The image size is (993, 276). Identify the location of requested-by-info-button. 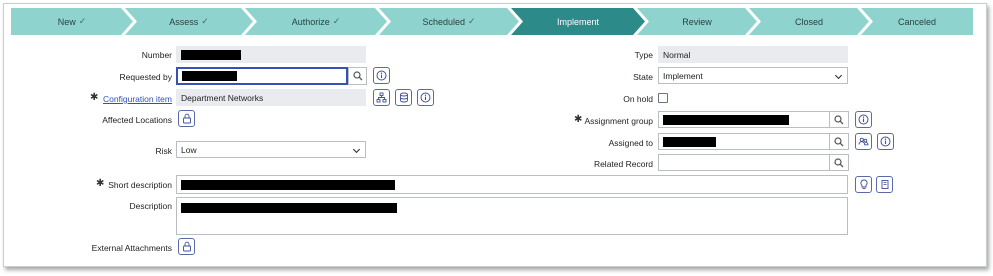
(381, 75).